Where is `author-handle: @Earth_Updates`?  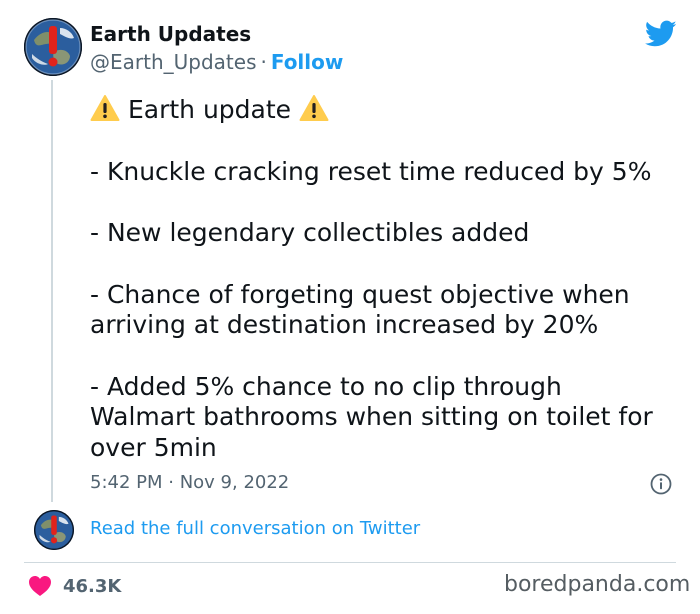 author-handle: @Earth_Updates is located at coordinates (173, 62).